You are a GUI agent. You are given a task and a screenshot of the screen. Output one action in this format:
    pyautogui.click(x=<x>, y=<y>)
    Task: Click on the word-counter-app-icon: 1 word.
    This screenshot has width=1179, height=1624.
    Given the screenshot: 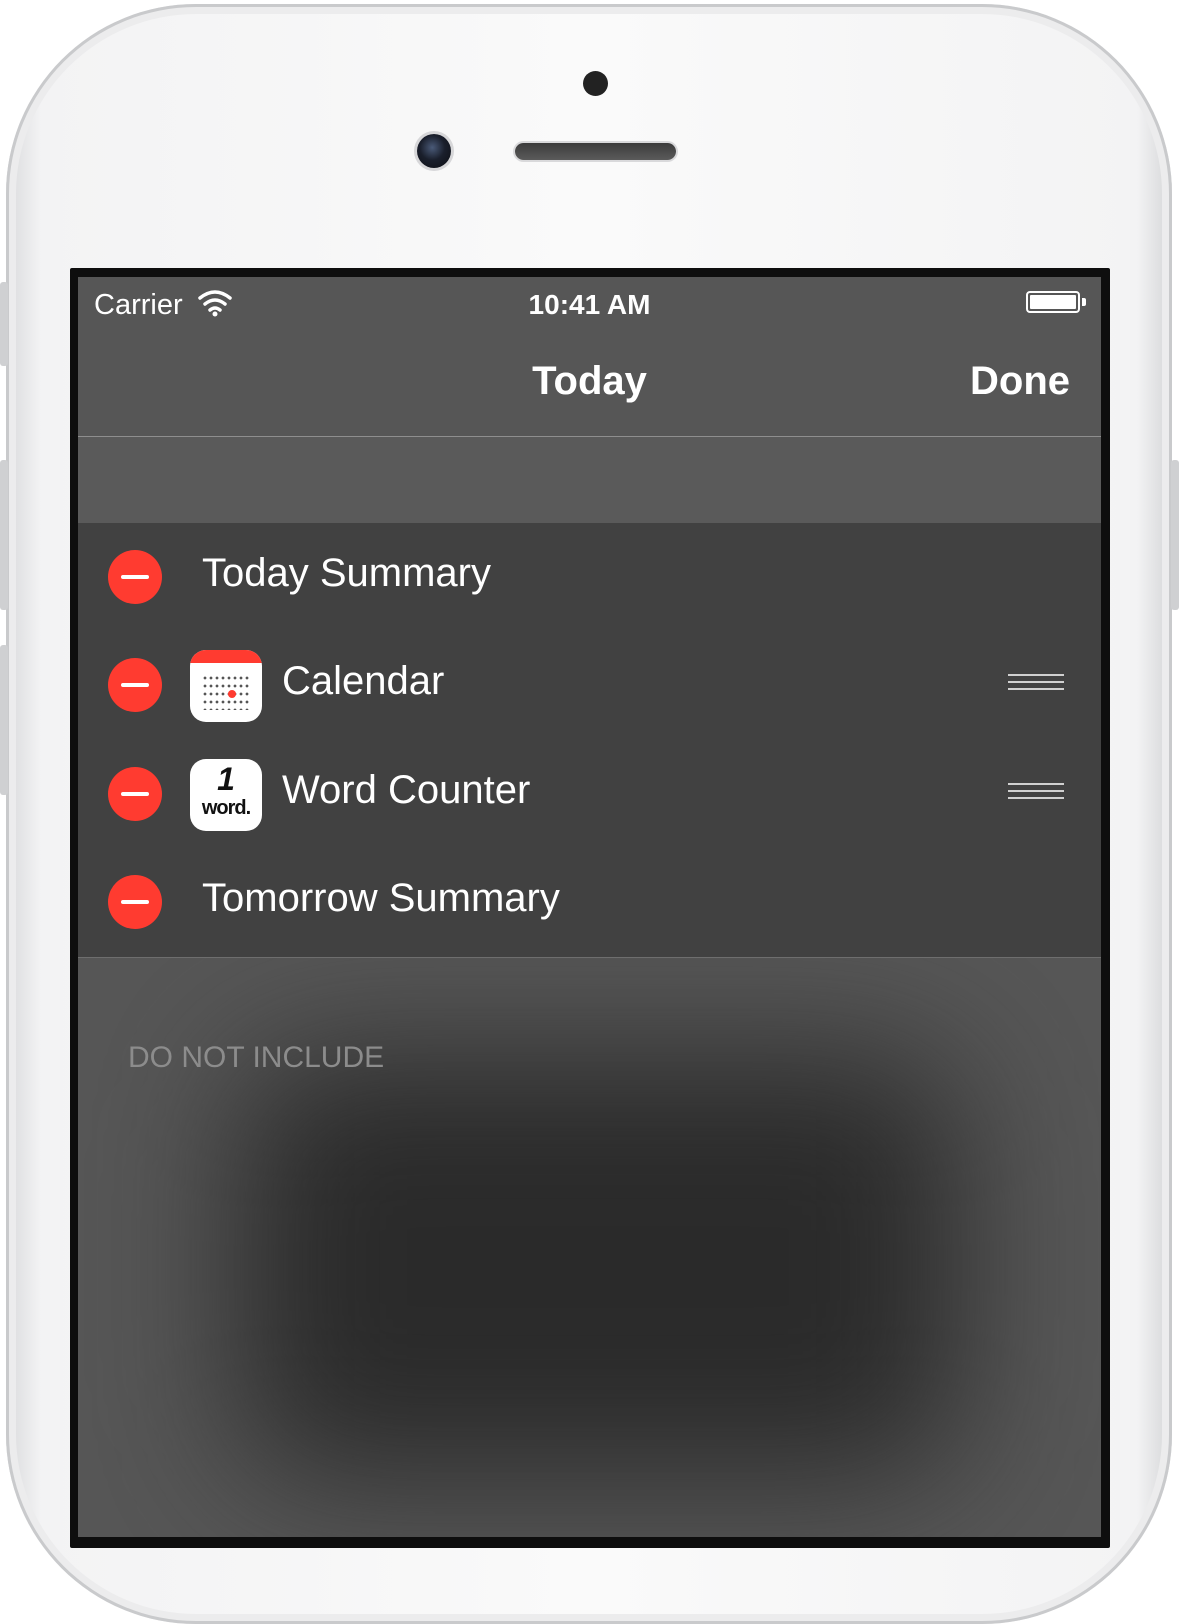 What is the action you would take?
    pyautogui.click(x=226, y=795)
    